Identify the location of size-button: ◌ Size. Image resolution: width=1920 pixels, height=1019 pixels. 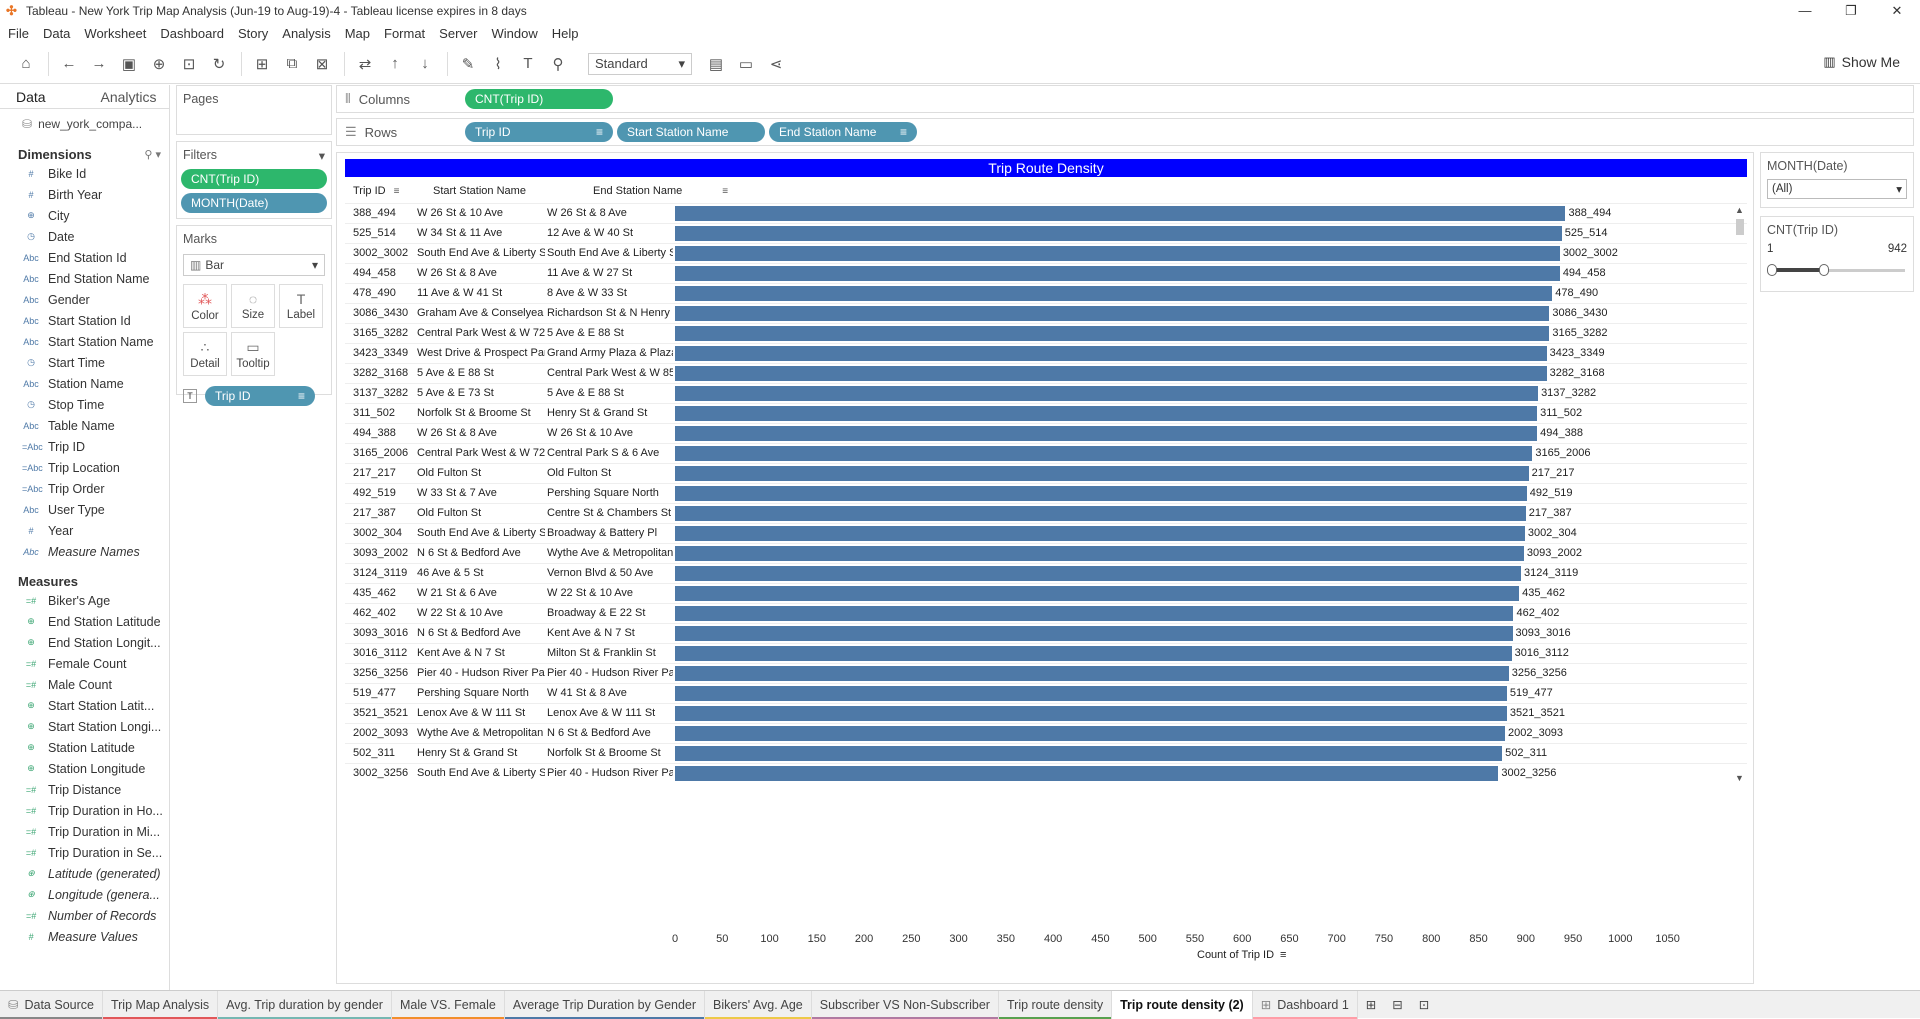
(253, 306).